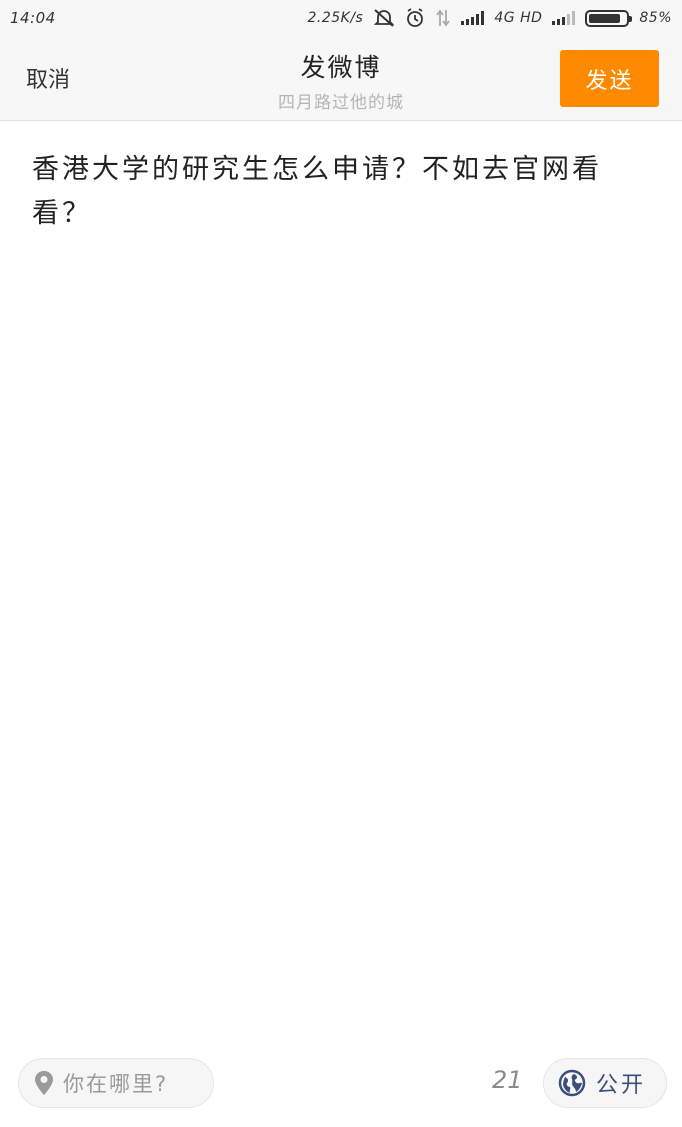 The height and width of the screenshot is (1127, 682). I want to click on battery-icon, so click(609, 18).